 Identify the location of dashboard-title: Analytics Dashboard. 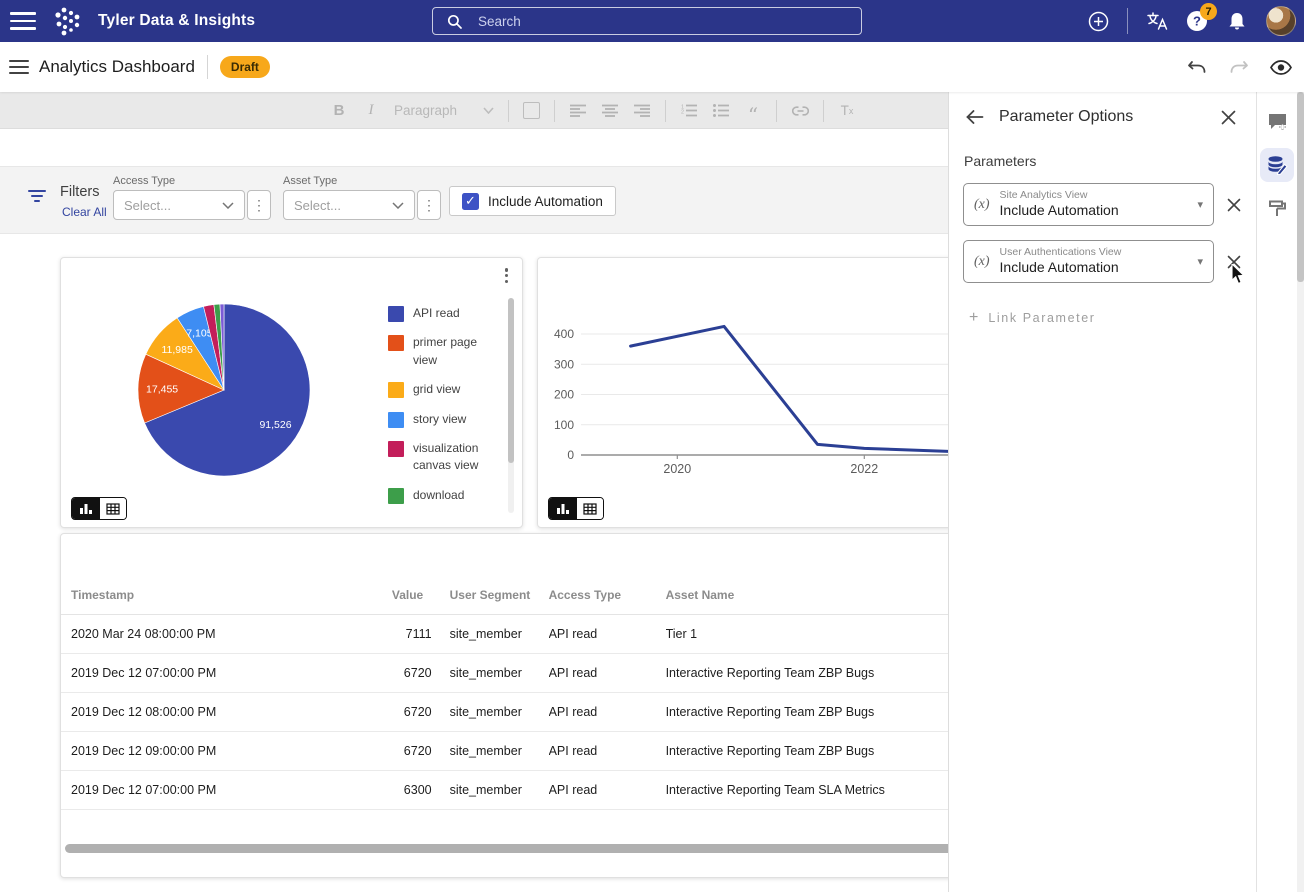
(117, 66).